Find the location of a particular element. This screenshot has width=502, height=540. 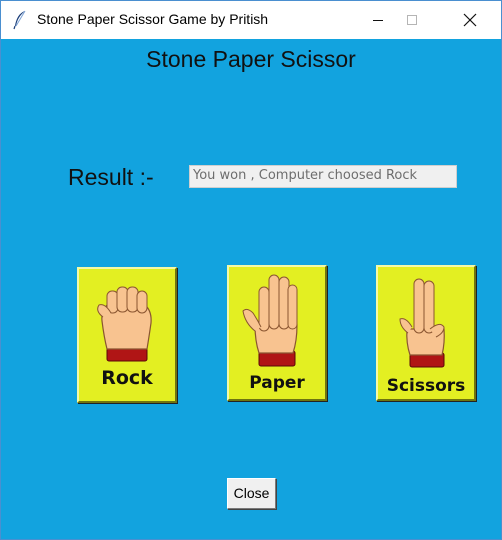

fist-icon is located at coordinates (124, 324).